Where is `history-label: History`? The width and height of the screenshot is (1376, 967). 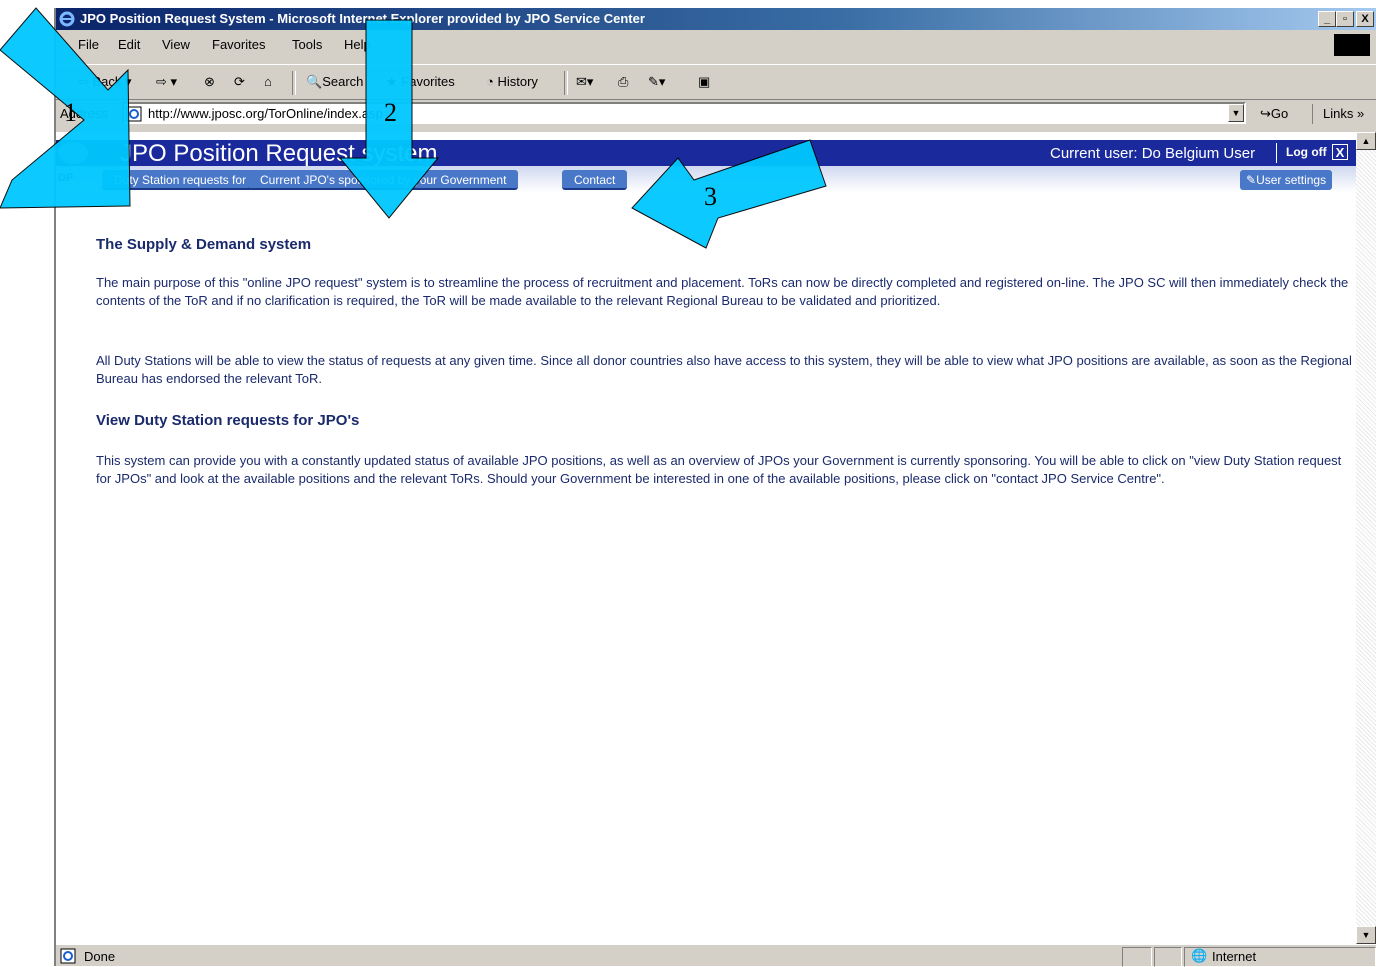
history-label: History is located at coordinates (517, 81).